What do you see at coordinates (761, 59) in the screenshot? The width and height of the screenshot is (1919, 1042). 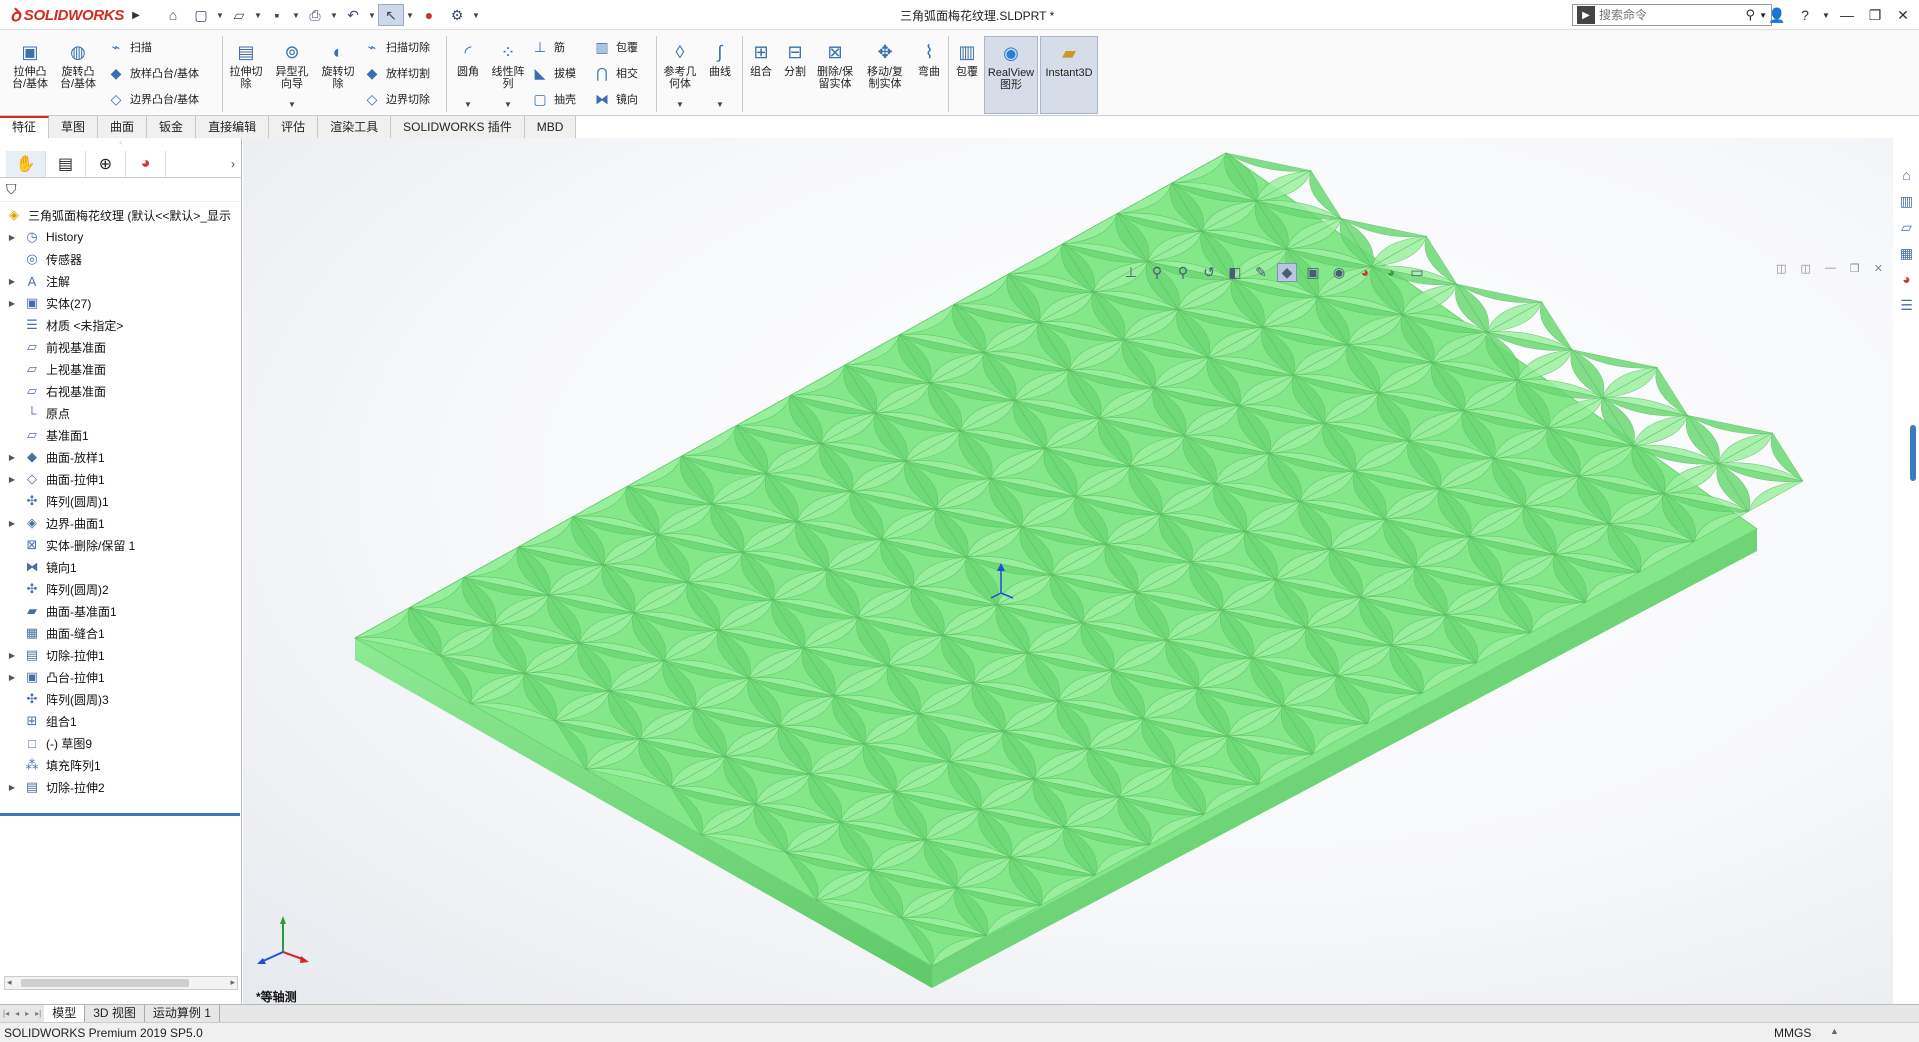 I see `combine-button: ⊞ 组合` at bounding box center [761, 59].